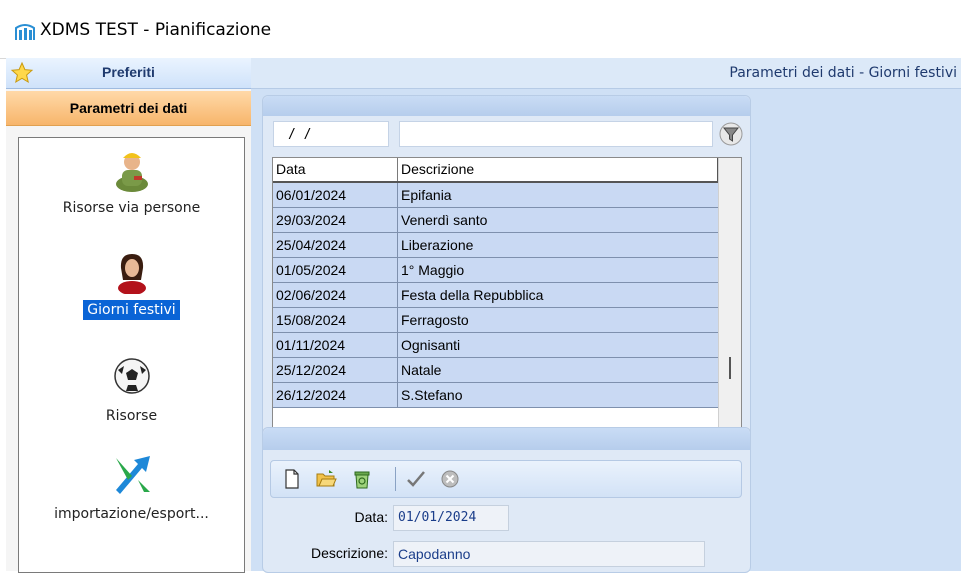  Describe the element at coordinates (292, 479) in the screenshot. I see `new-document-icon` at that location.